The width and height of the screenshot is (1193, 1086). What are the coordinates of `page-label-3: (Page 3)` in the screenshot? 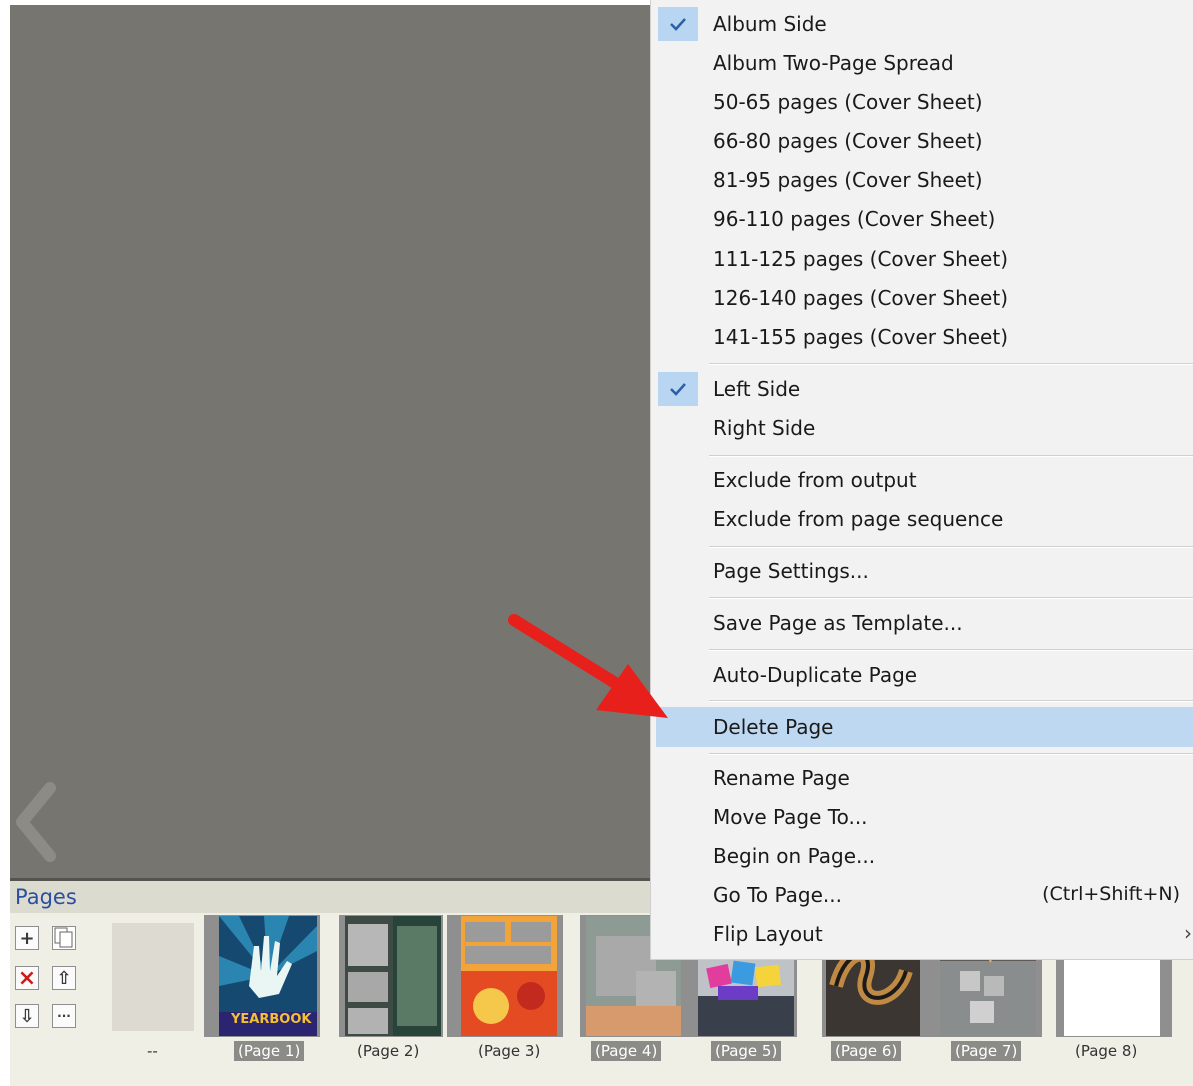 It's located at (509, 1051).